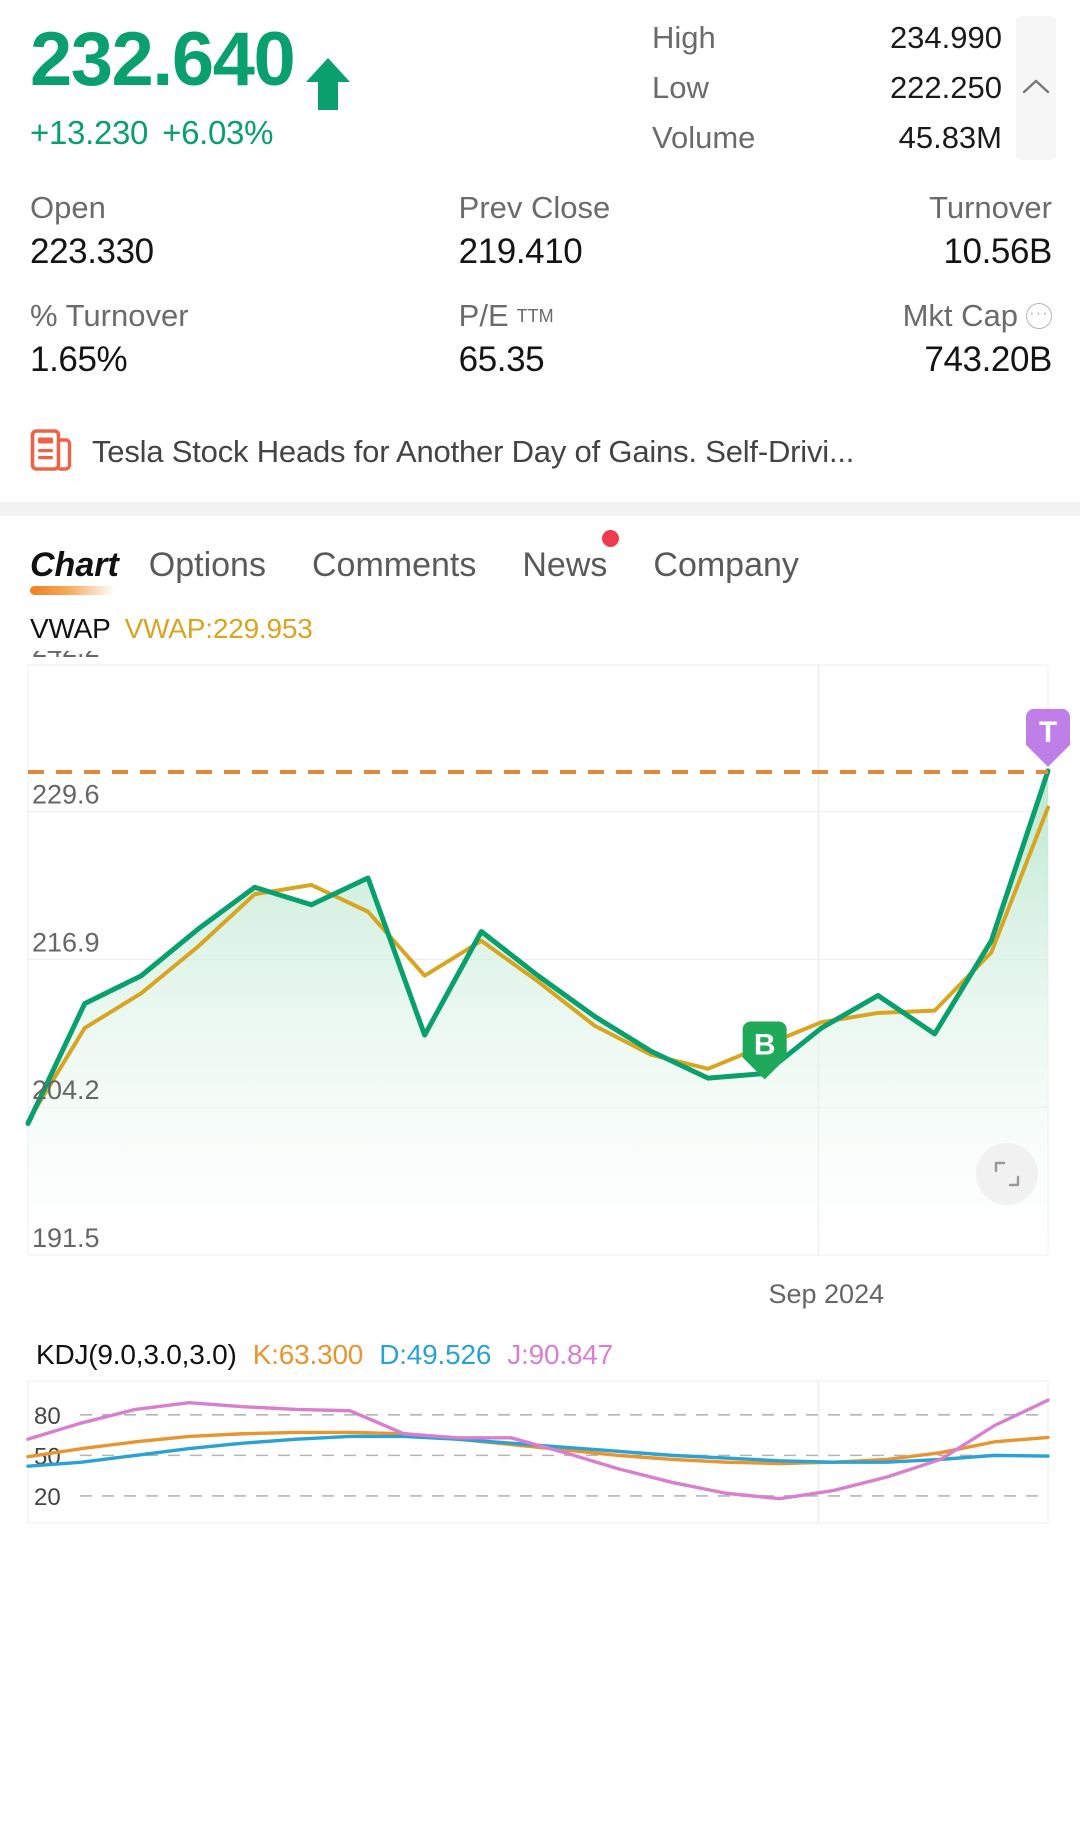 This screenshot has width=1080, height=1824. I want to click on change-percent: +6.03%, so click(218, 132).